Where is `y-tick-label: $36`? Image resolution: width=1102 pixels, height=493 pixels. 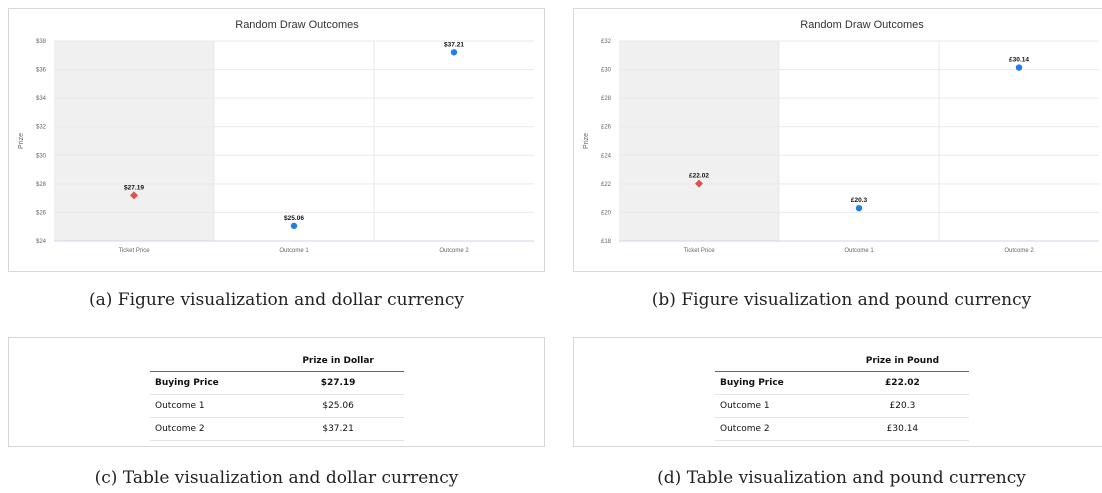
y-tick-label: $36 is located at coordinates (41, 71).